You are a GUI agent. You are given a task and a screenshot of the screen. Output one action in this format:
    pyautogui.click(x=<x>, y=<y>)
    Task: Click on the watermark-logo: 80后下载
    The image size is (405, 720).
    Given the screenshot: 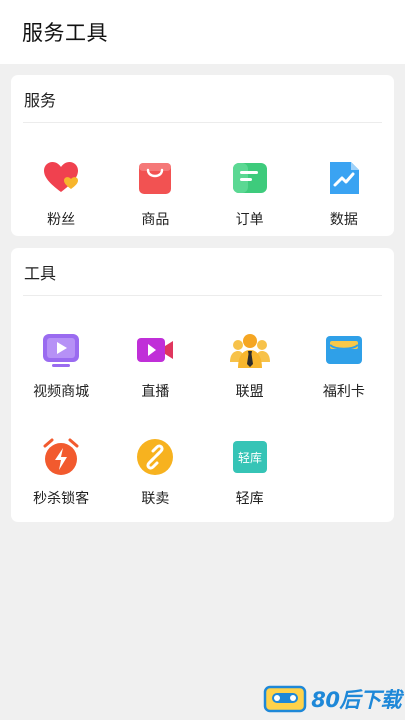 What is the action you would take?
    pyautogui.click(x=332, y=699)
    